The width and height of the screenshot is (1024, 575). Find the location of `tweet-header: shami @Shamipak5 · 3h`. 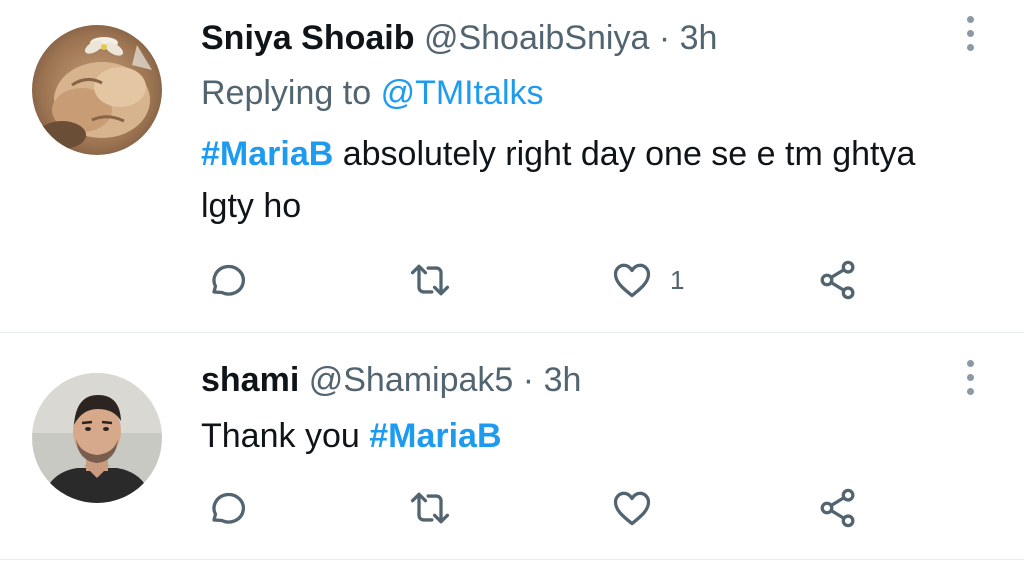

tweet-header: shami @Shamipak5 · 3h is located at coordinates (391, 380).